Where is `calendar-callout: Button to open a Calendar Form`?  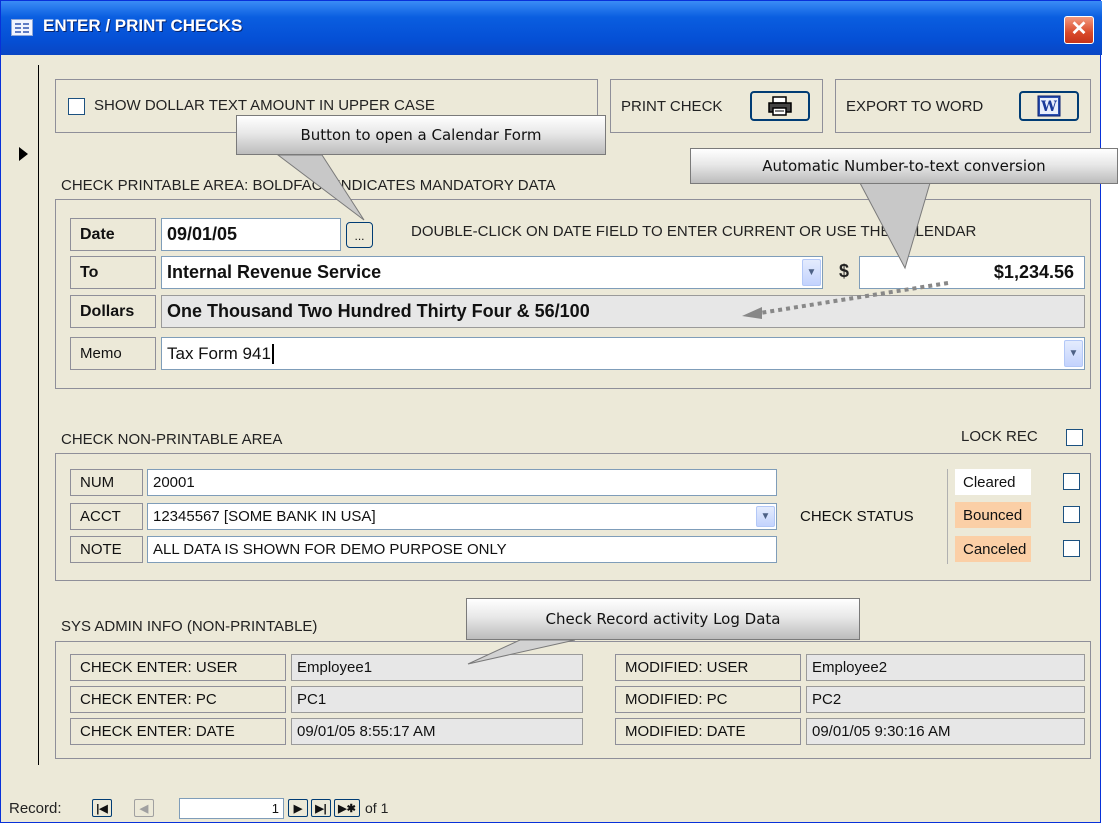
calendar-callout: Button to open a Calendar Form is located at coordinates (421, 135).